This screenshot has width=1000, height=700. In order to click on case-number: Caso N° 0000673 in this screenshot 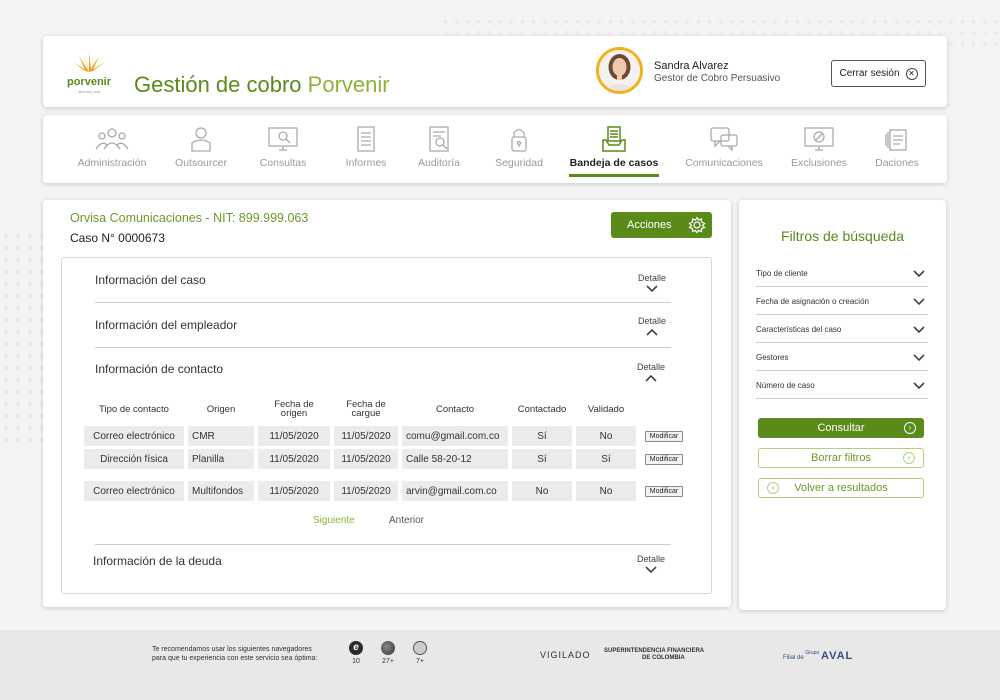, I will do `click(117, 238)`.